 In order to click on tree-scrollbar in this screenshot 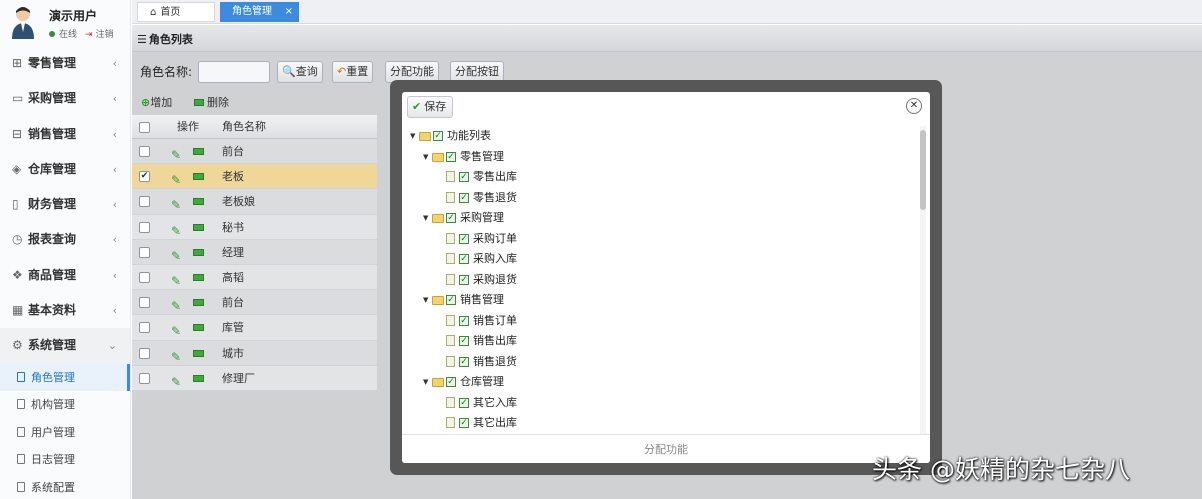, I will do `click(923, 280)`.